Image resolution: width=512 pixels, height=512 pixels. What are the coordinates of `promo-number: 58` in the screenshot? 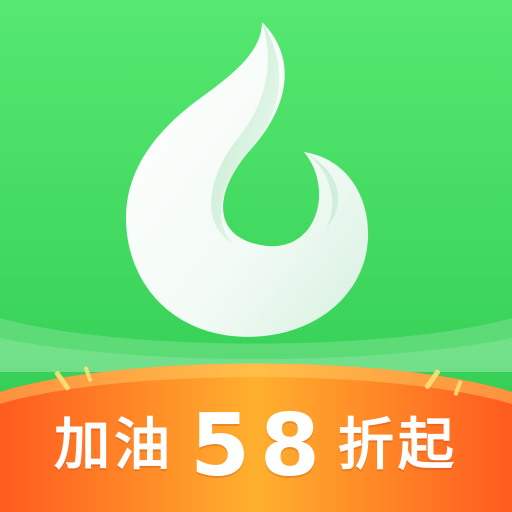 It's located at (260, 446).